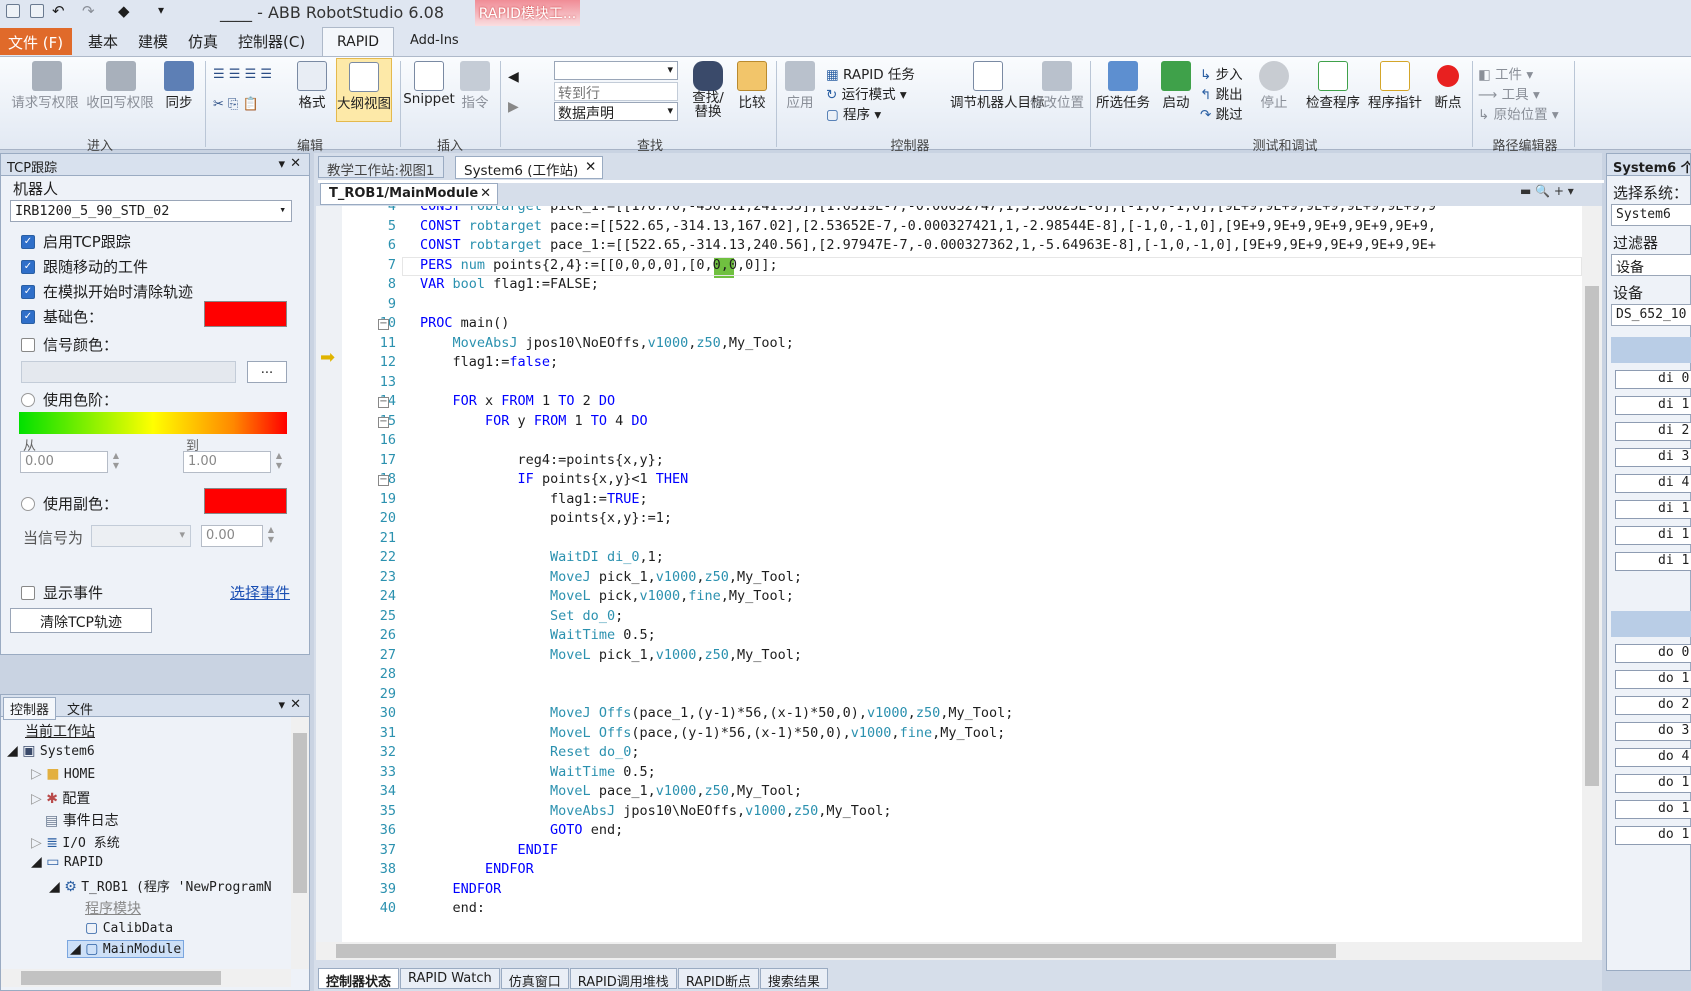 This screenshot has height=991, width=1691. What do you see at coordinates (179, 86) in the screenshot?
I see `sync-button: 同步` at bounding box center [179, 86].